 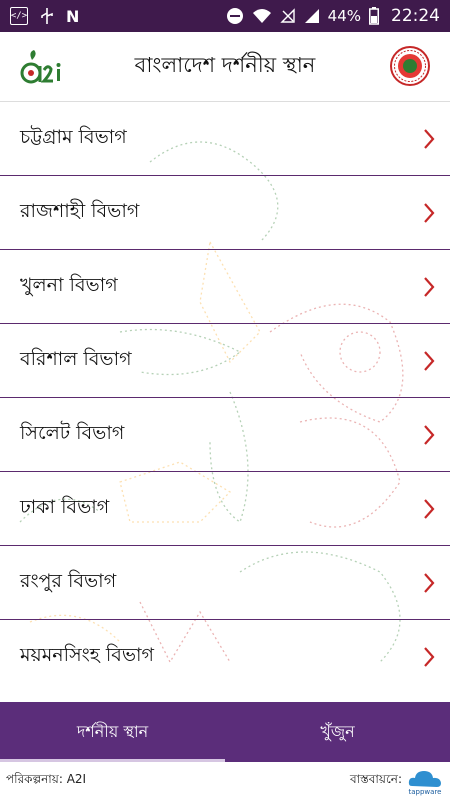 I want to click on usb-icon, so click(x=47, y=16).